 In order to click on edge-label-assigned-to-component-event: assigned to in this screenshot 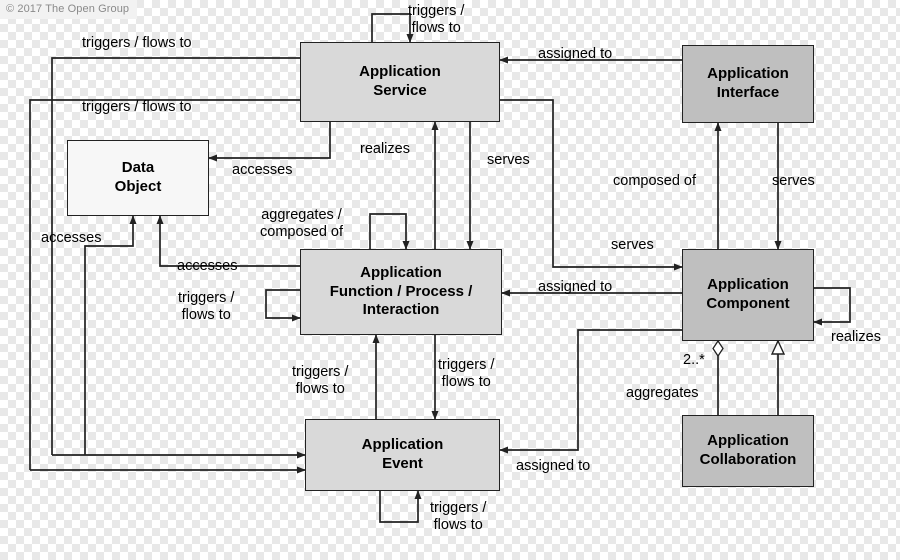, I will do `click(553, 466)`.